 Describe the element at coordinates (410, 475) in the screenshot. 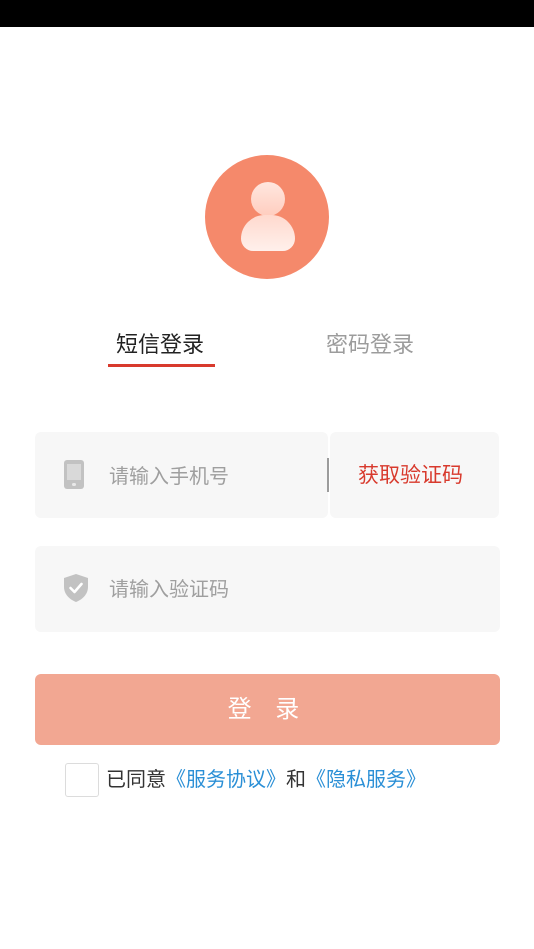

I see `get-code-button: 获取验证码` at that location.